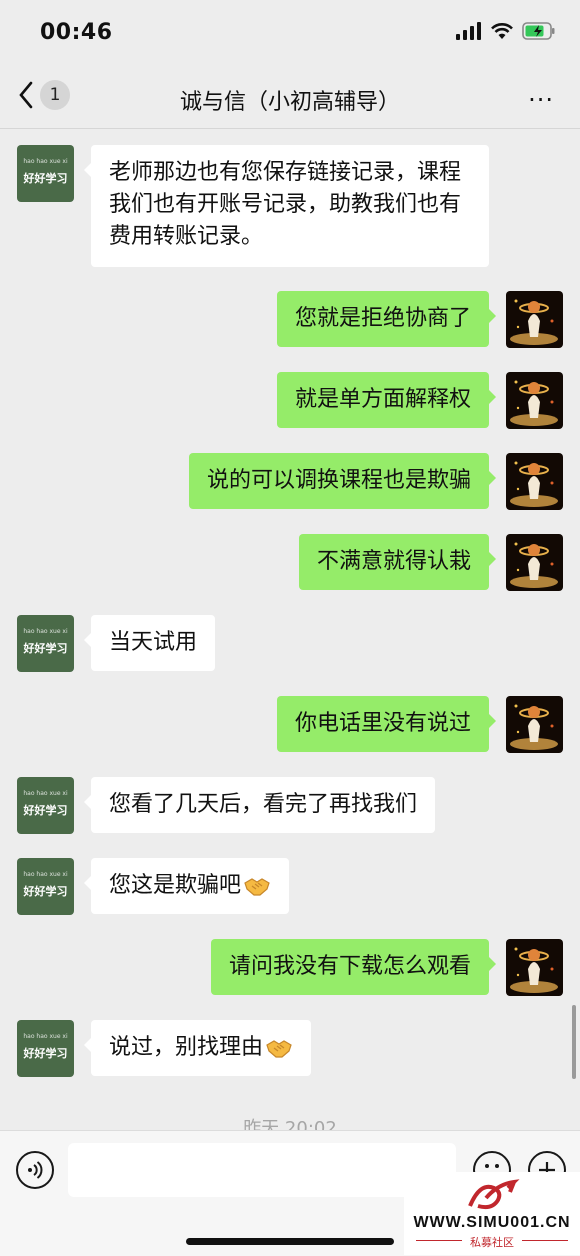 The image size is (580, 1256). What do you see at coordinates (538, 31) in the screenshot?
I see `battery-charging-icon` at bounding box center [538, 31].